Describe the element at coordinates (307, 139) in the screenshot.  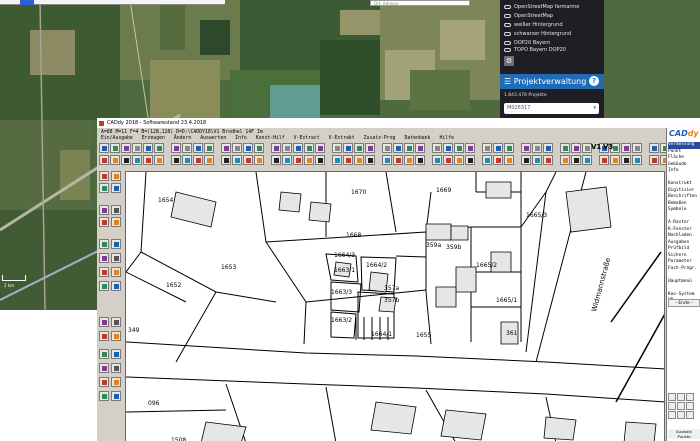
I see `menu-item: V-Extract` at that location.